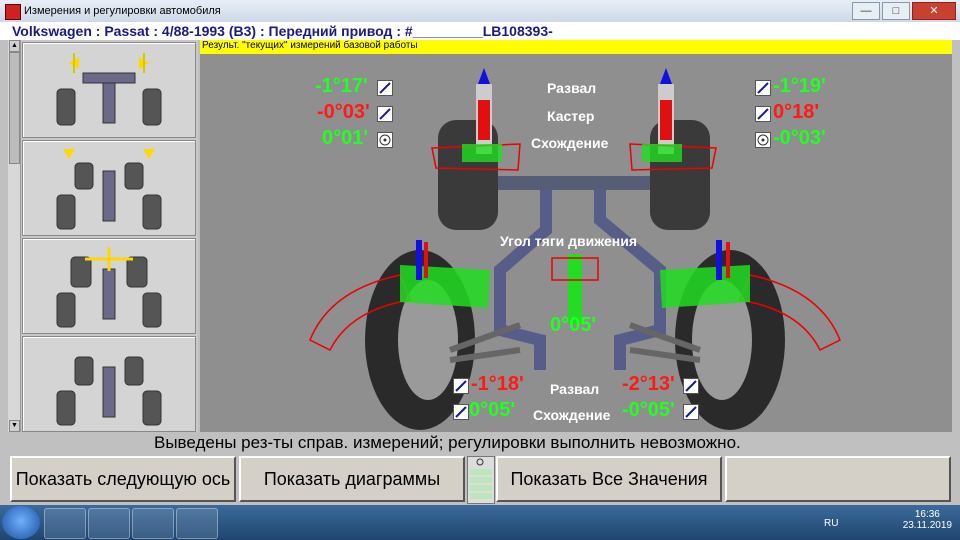 This screenshot has width=960, height=540. Describe the element at coordinates (497, 384) in the screenshot. I see `rear-left-camber: -1°18'` at that location.